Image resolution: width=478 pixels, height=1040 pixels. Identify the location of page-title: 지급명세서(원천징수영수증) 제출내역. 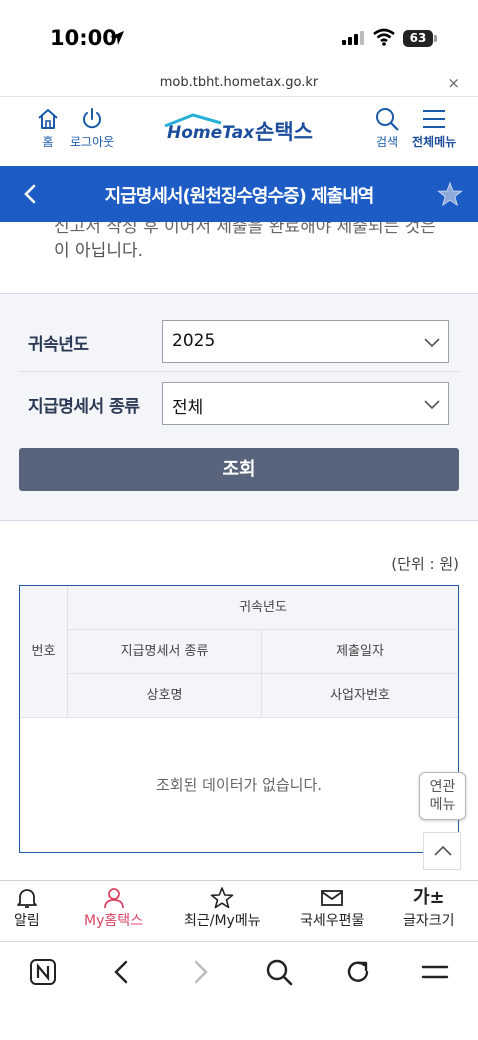
(239, 196).